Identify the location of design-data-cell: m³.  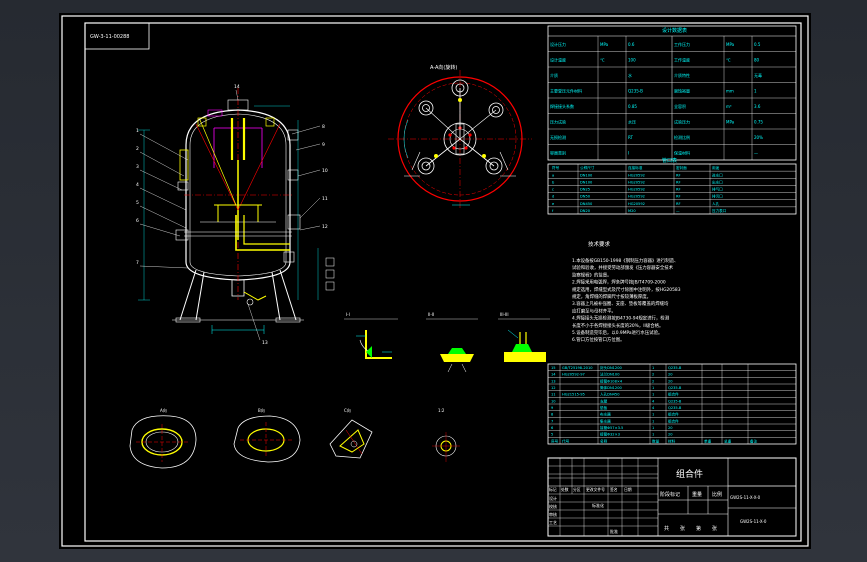
(729, 106).